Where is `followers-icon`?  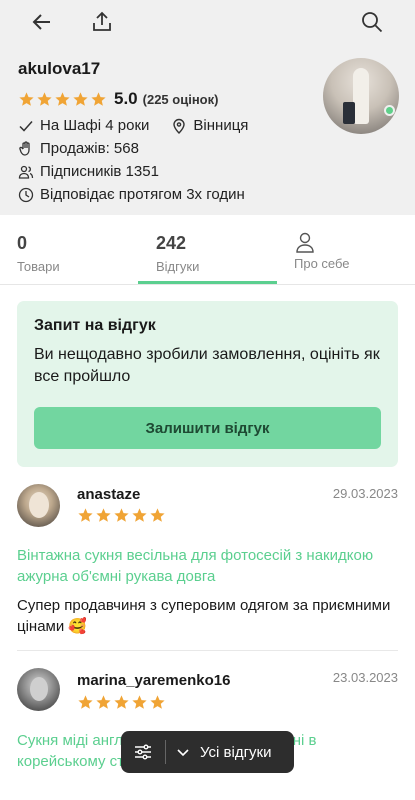 followers-icon is located at coordinates (26, 172).